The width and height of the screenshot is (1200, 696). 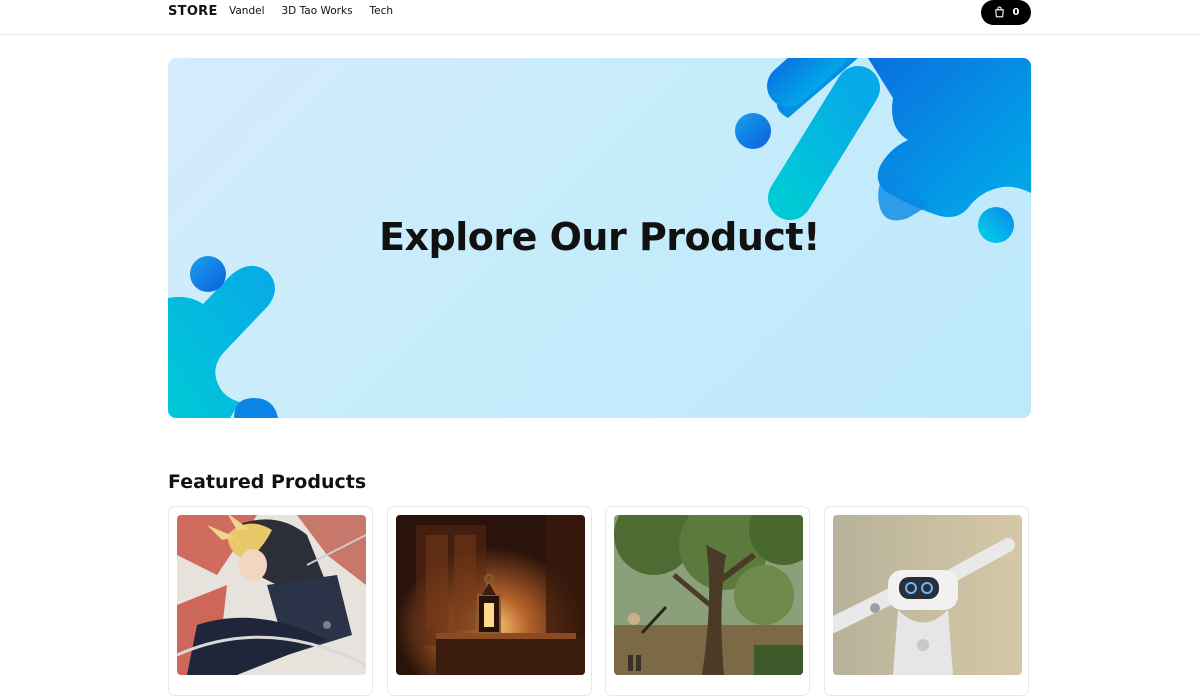 What do you see at coordinates (708, 595) in the screenshot?
I see `product-image-soldier-tree` at bounding box center [708, 595].